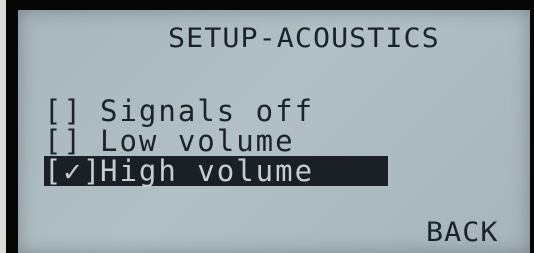 The image size is (534, 253). What do you see at coordinates (462, 233) in the screenshot?
I see `back-button: BACK` at bounding box center [462, 233].